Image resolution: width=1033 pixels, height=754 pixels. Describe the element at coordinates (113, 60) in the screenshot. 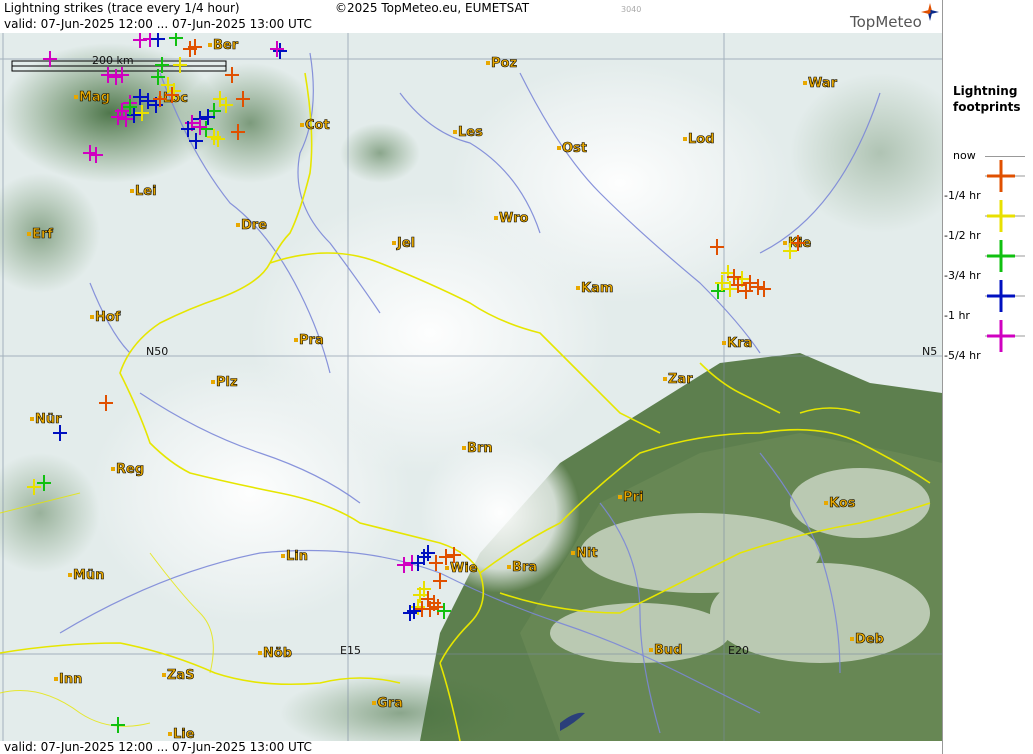

I see `scale-bar-label: 200 km` at that location.